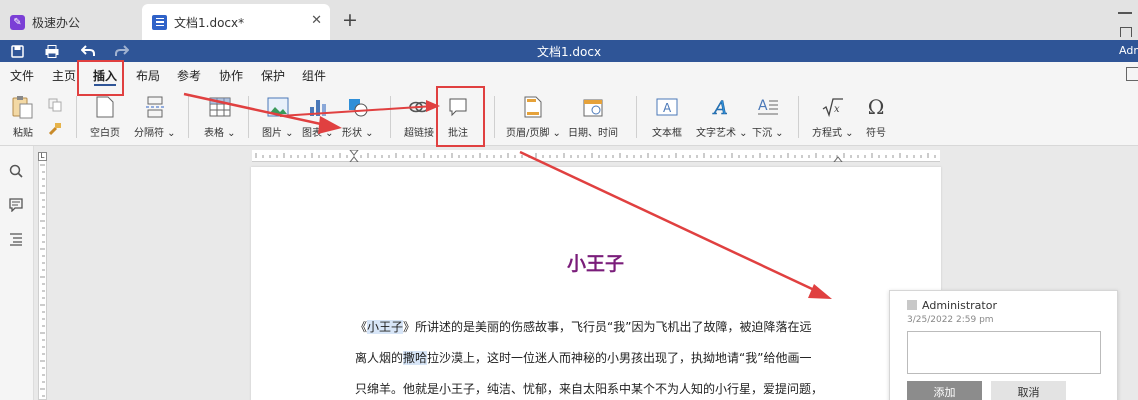  I want to click on document-icon, so click(159, 22).